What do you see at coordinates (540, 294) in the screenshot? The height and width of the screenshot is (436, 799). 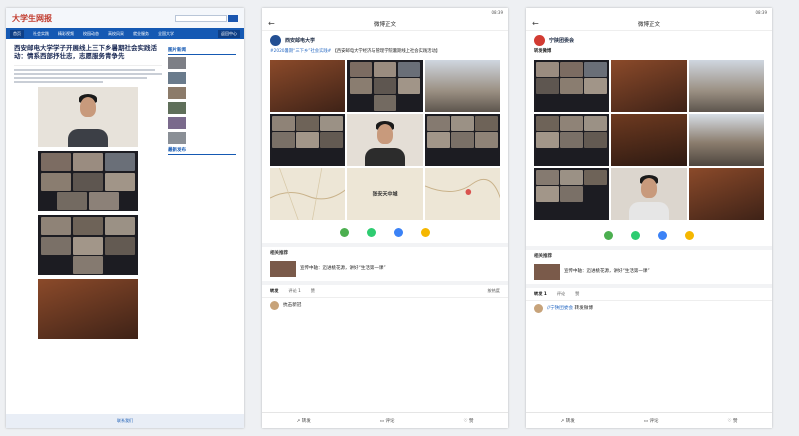 I see `tab-reposts: 转发 1` at bounding box center [540, 294].